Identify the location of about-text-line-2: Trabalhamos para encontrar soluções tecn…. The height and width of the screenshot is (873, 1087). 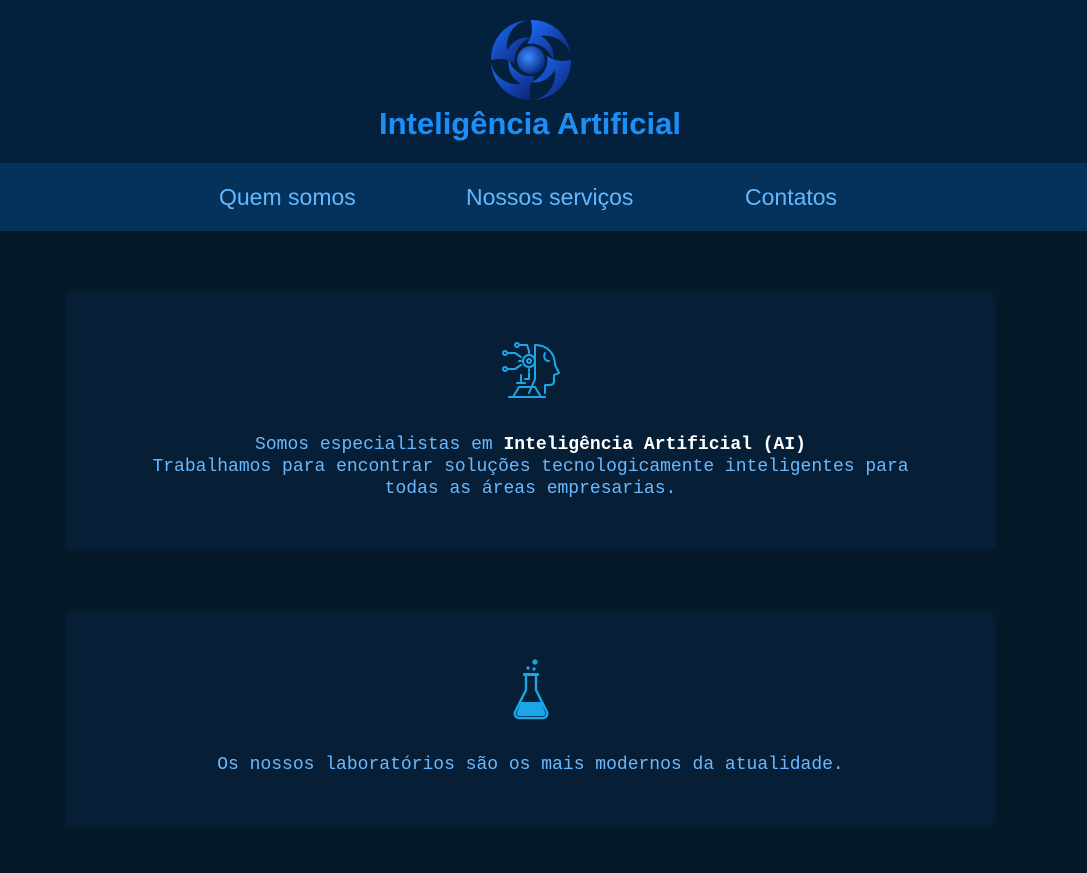
(530, 467).